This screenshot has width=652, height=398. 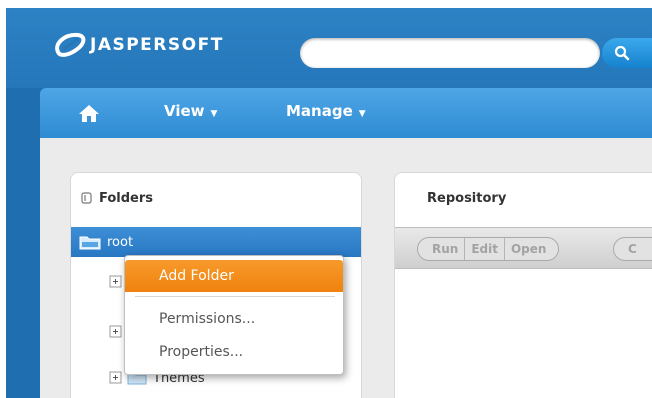 I want to click on folders-panel-header: Folders, so click(x=216, y=198).